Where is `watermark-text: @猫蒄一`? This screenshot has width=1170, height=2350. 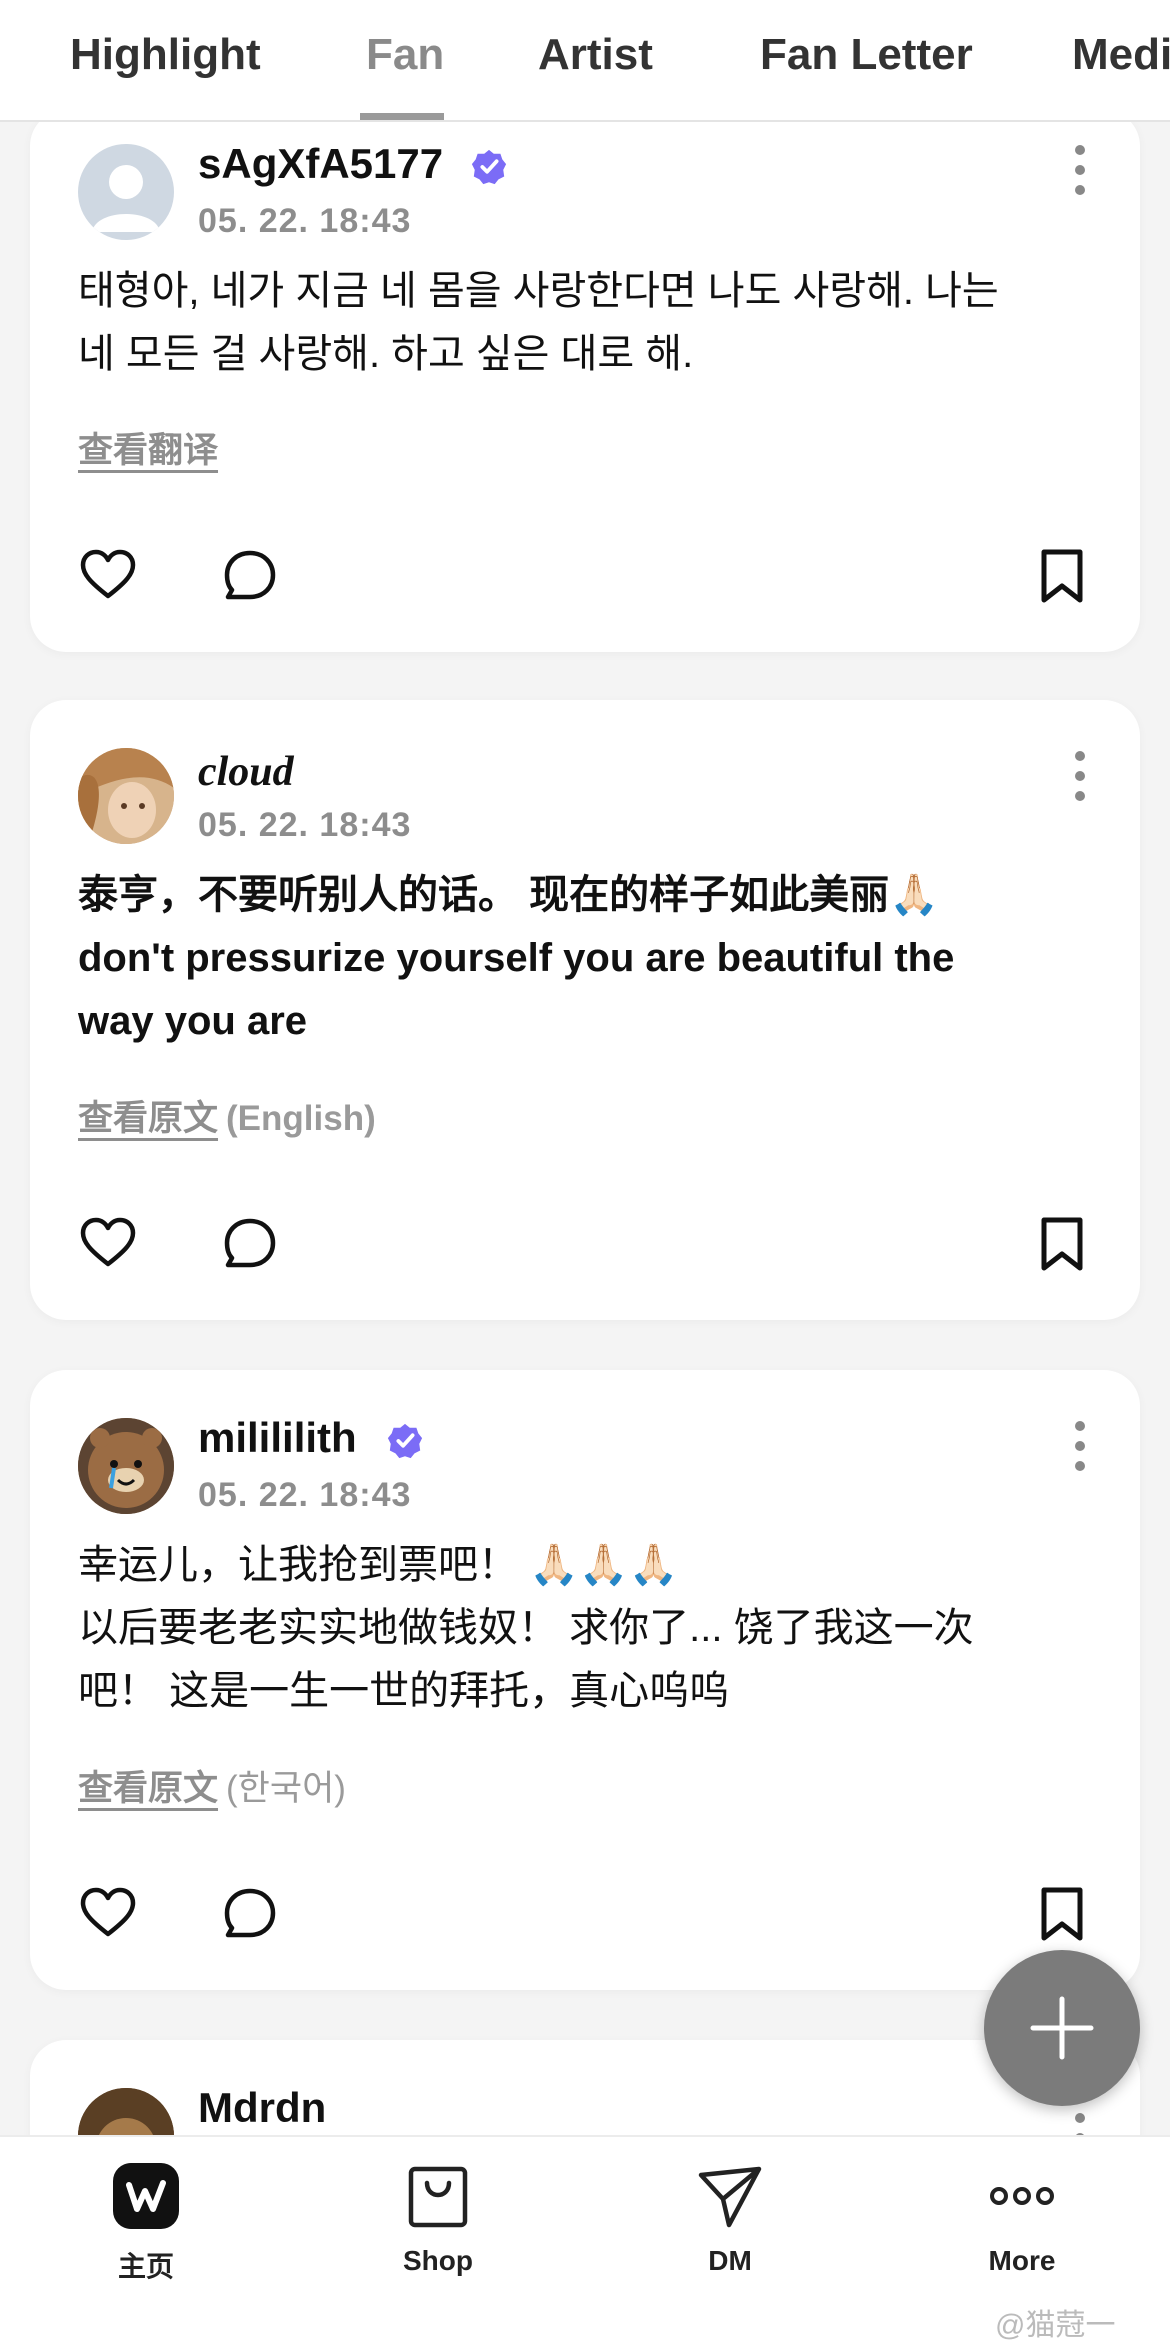
watermark-text: @猫蒄一 is located at coordinates (1055, 2325).